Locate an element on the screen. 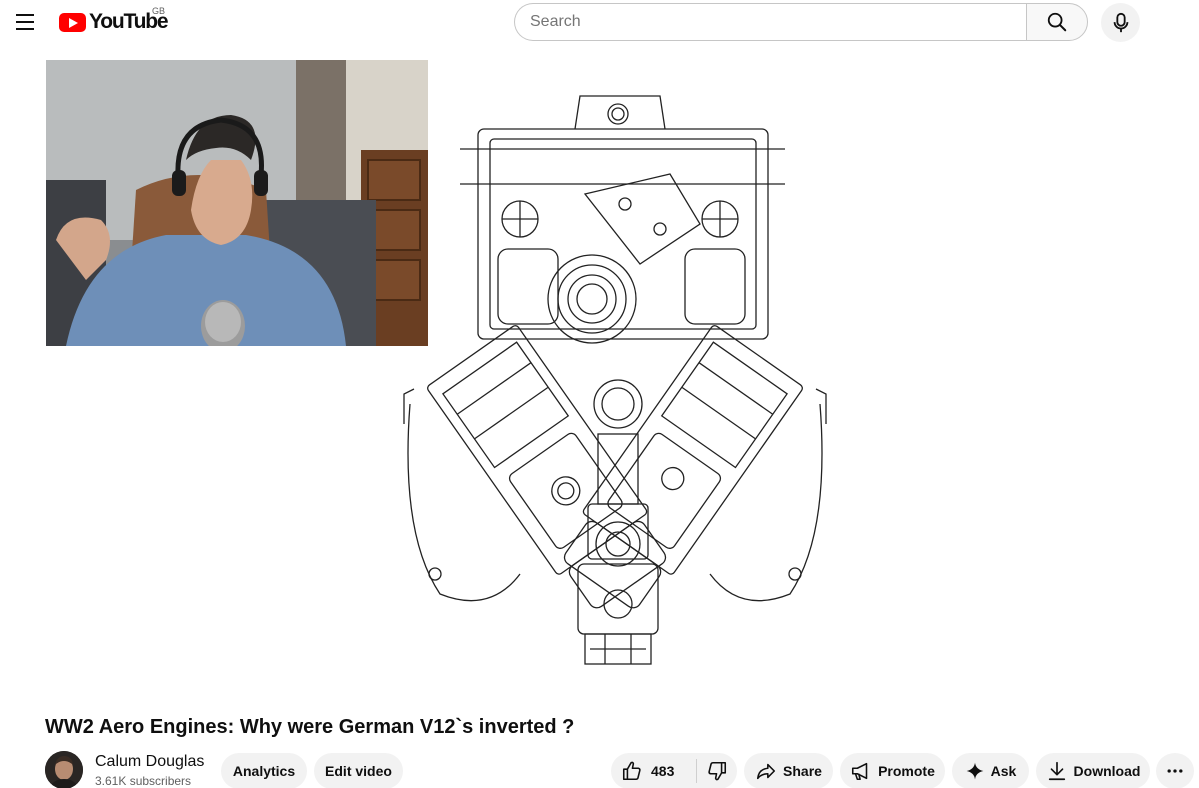 The width and height of the screenshot is (1199, 788). analytics-button: Analytics is located at coordinates (264, 770).